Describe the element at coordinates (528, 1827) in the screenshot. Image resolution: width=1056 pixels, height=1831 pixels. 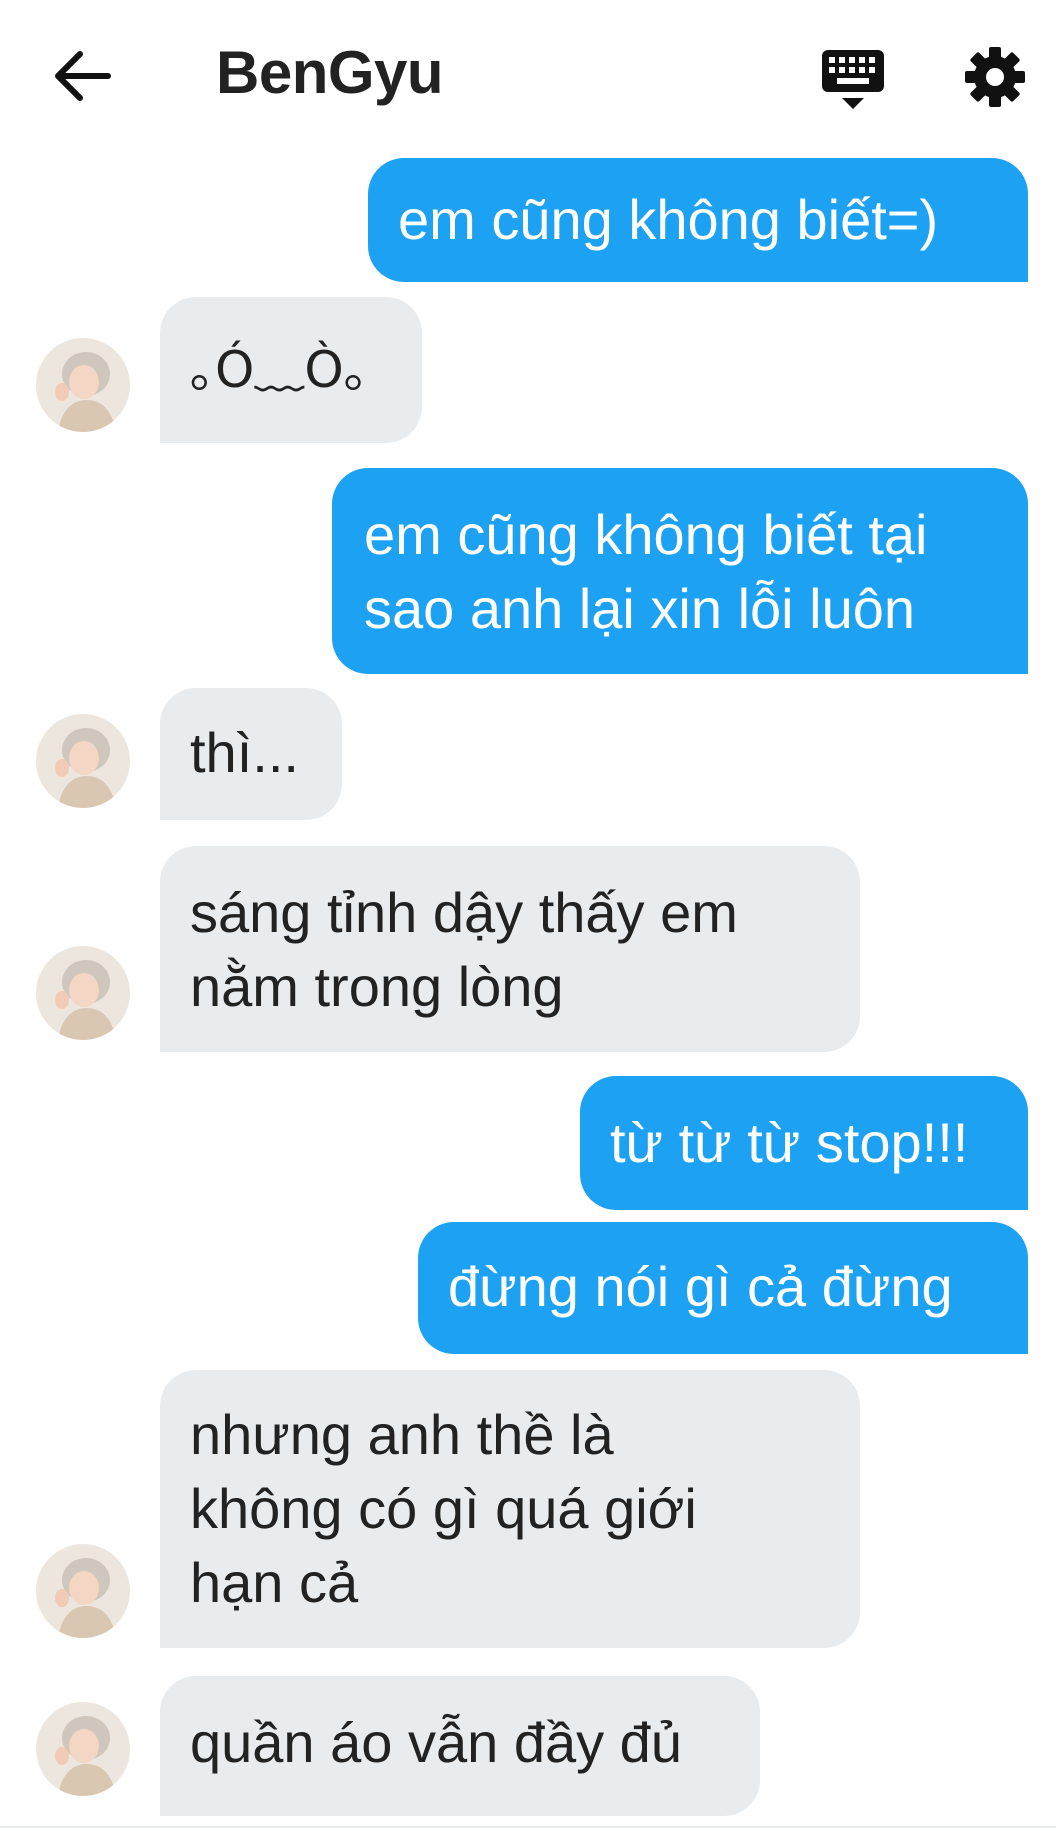
I see `divider` at that location.